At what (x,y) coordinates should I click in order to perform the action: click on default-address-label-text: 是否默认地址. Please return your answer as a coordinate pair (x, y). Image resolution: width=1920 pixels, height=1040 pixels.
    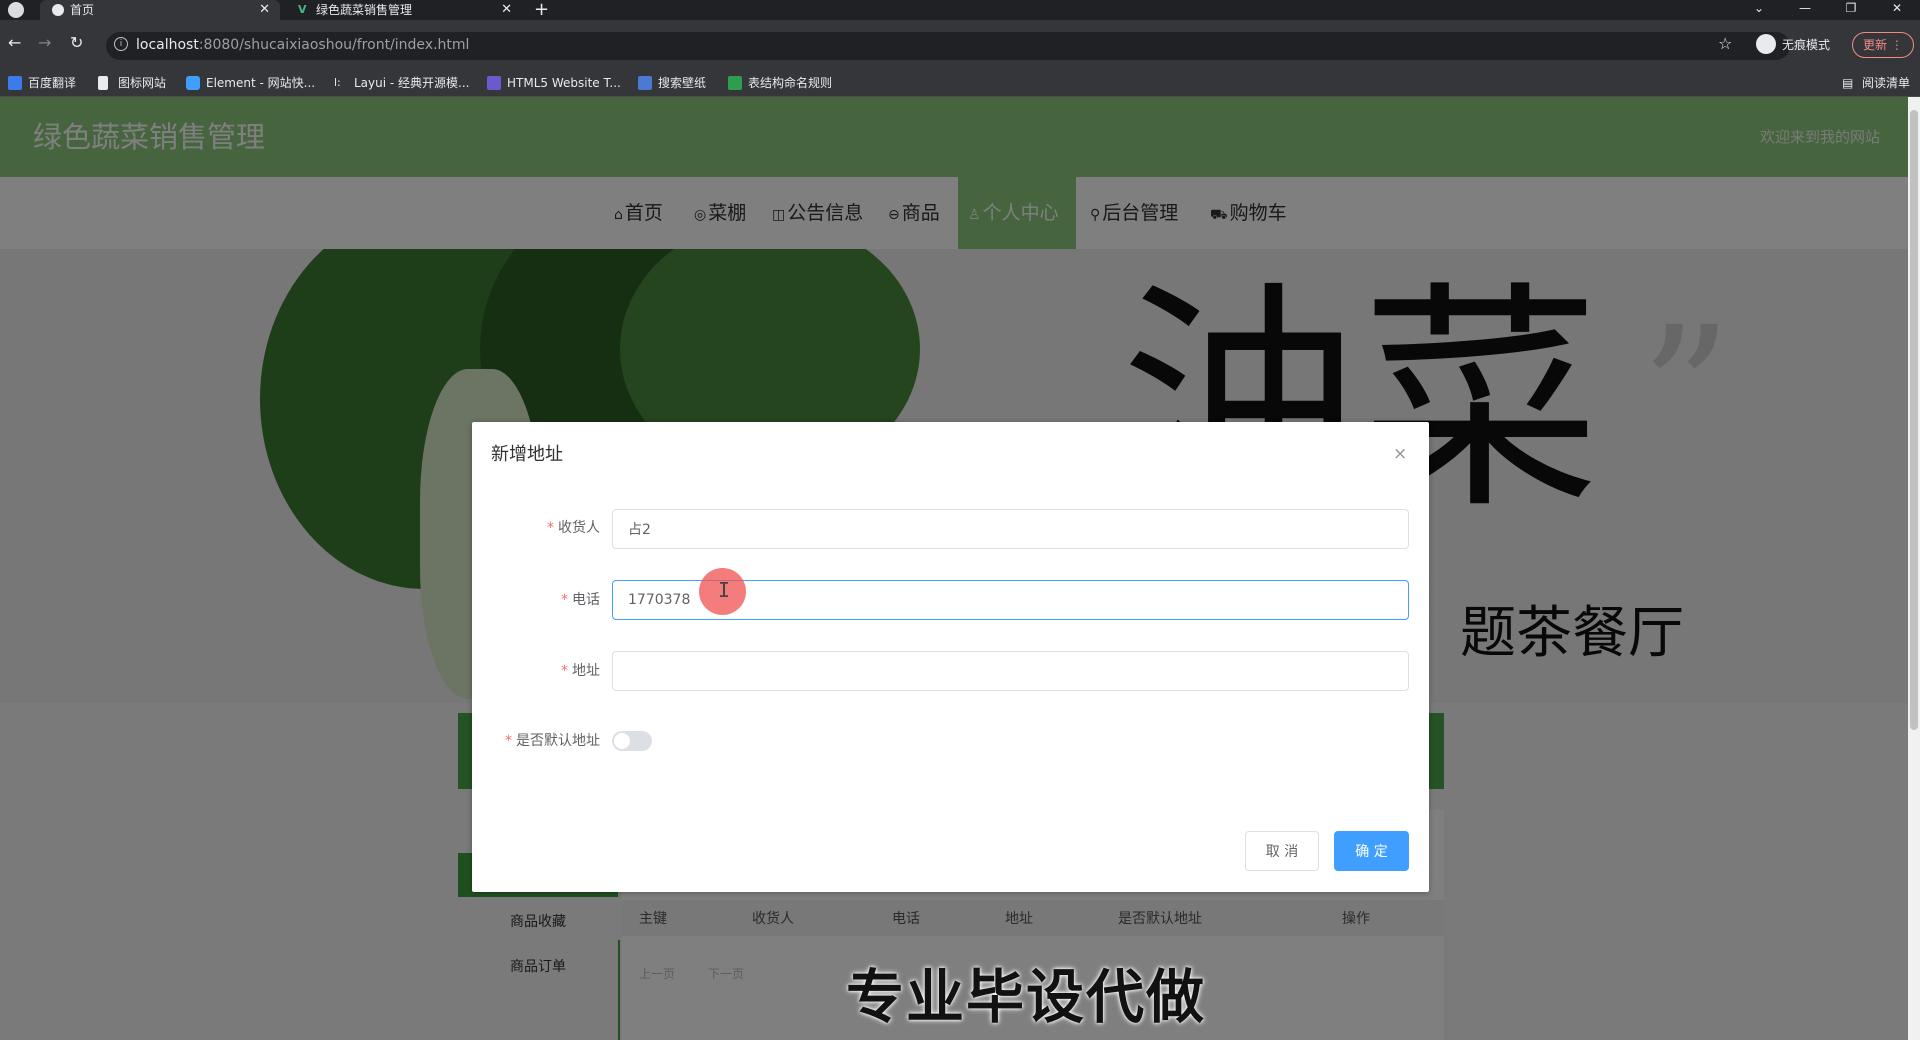
    Looking at the image, I should click on (558, 741).